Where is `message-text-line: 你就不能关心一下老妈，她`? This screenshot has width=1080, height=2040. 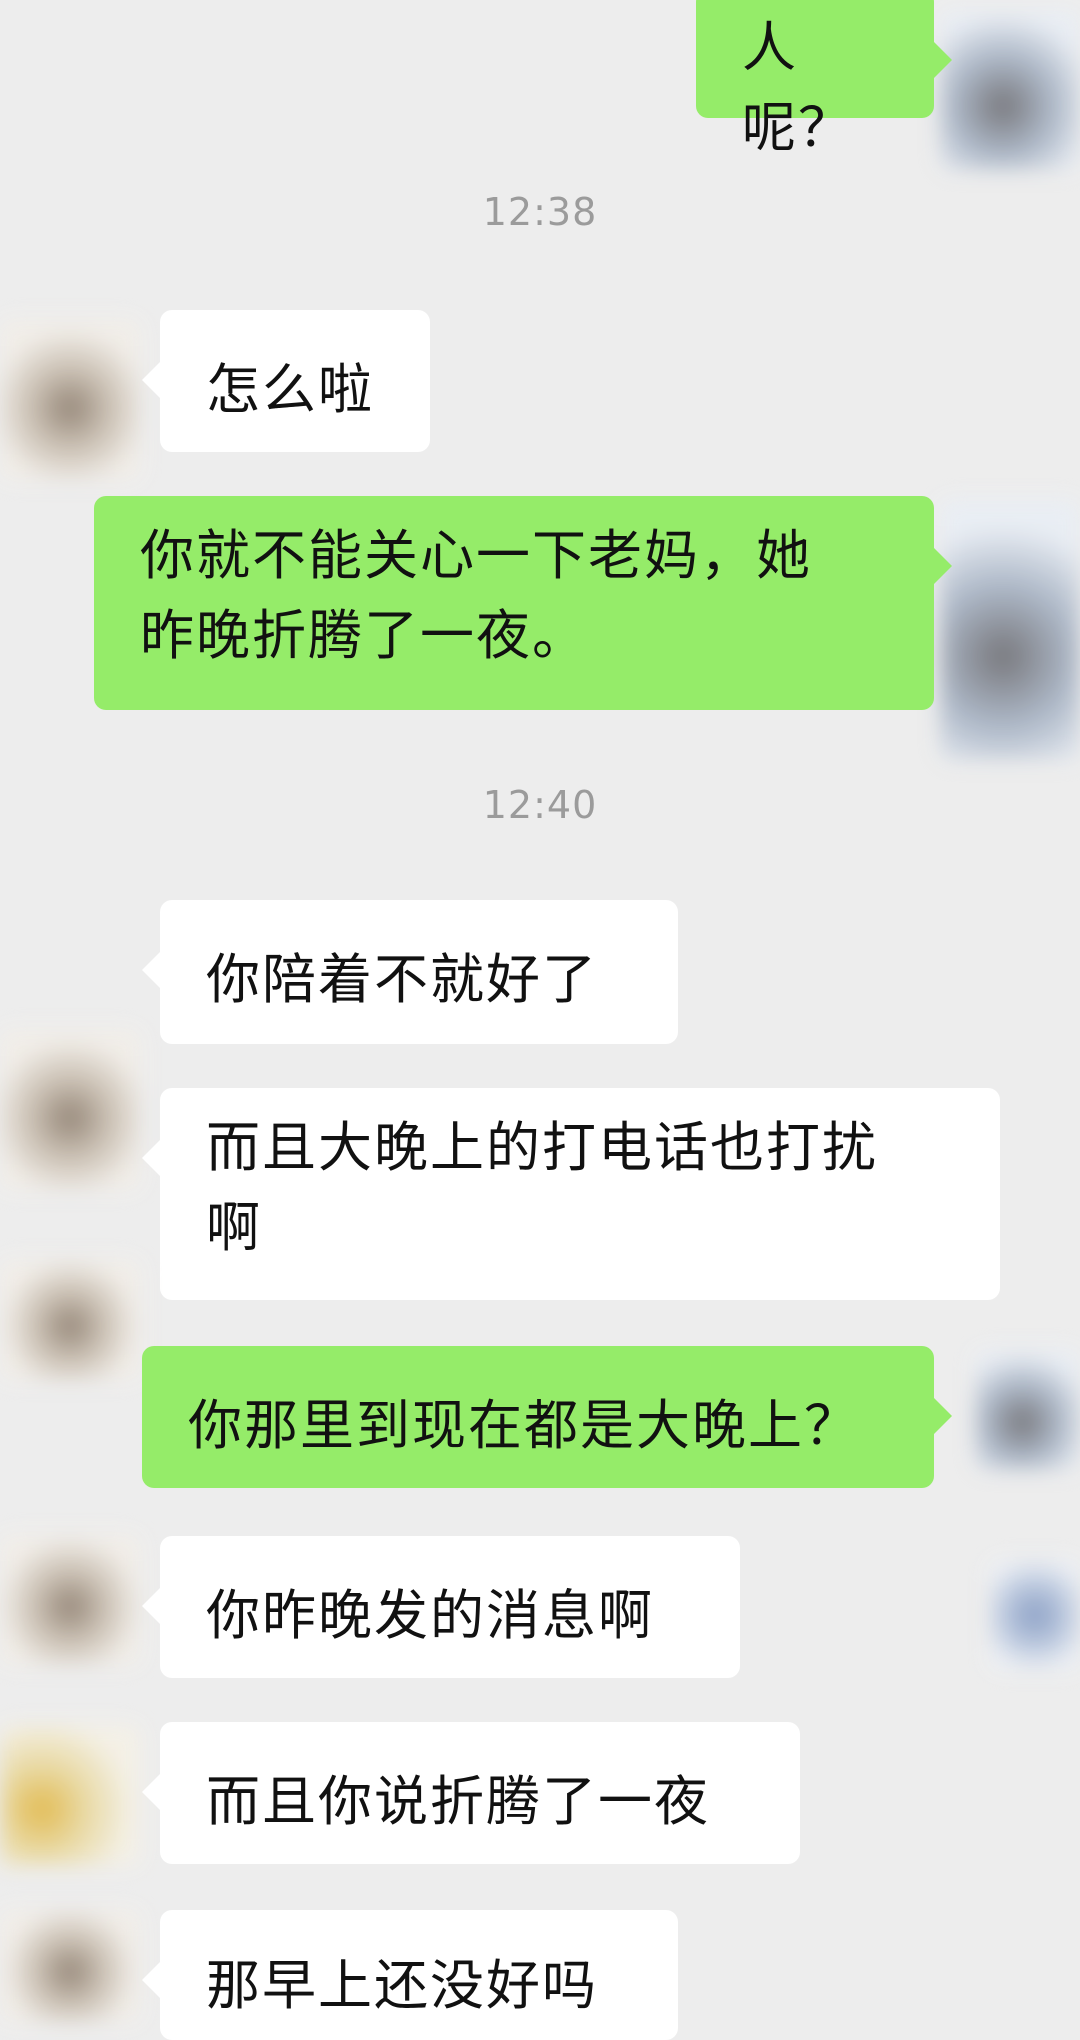
message-text-line: 你就不能关心一下老妈，她 is located at coordinates (476, 555).